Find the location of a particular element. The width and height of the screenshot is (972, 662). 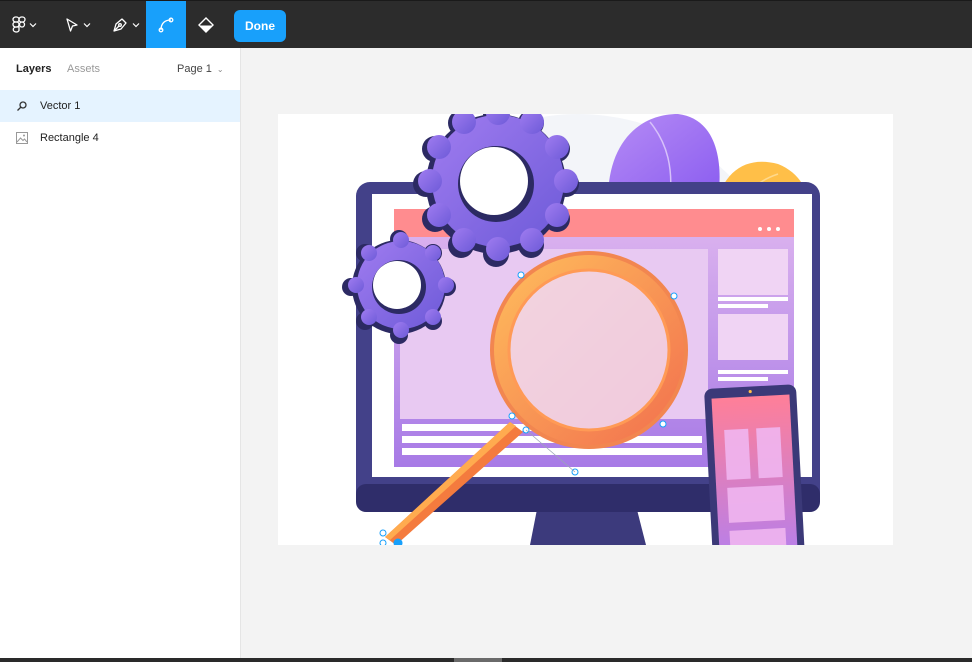

paint-bucket-icon is located at coordinates (206, 25).